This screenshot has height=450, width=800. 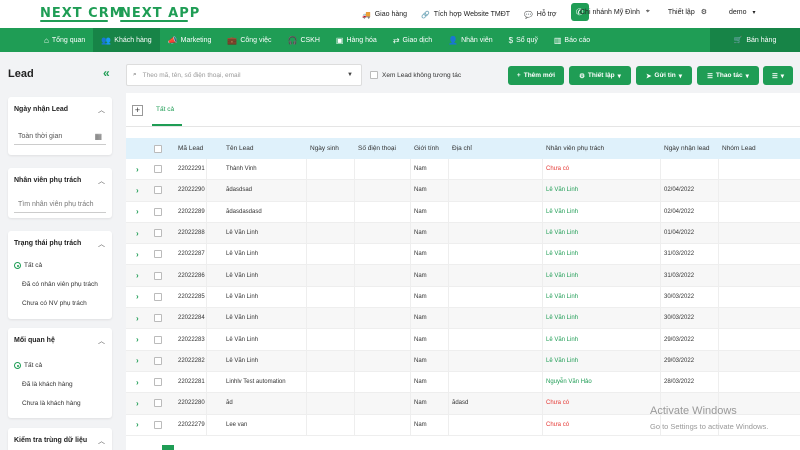 What do you see at coordinates (54, 303) in the screenshot?
I see `status-option-unassigned: Chưa có NV phụ trách` at bounding box center [54, 303].